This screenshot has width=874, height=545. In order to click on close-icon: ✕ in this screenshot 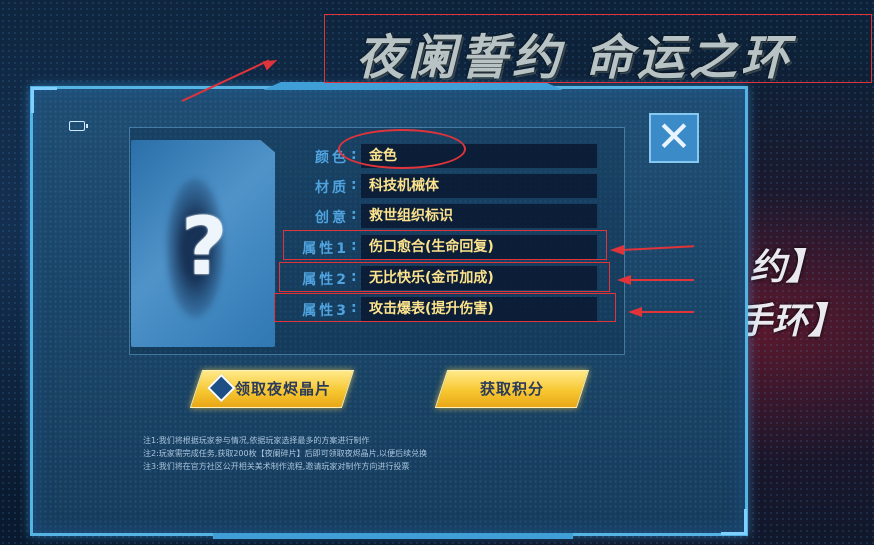, I will do `click(674, 136)`.